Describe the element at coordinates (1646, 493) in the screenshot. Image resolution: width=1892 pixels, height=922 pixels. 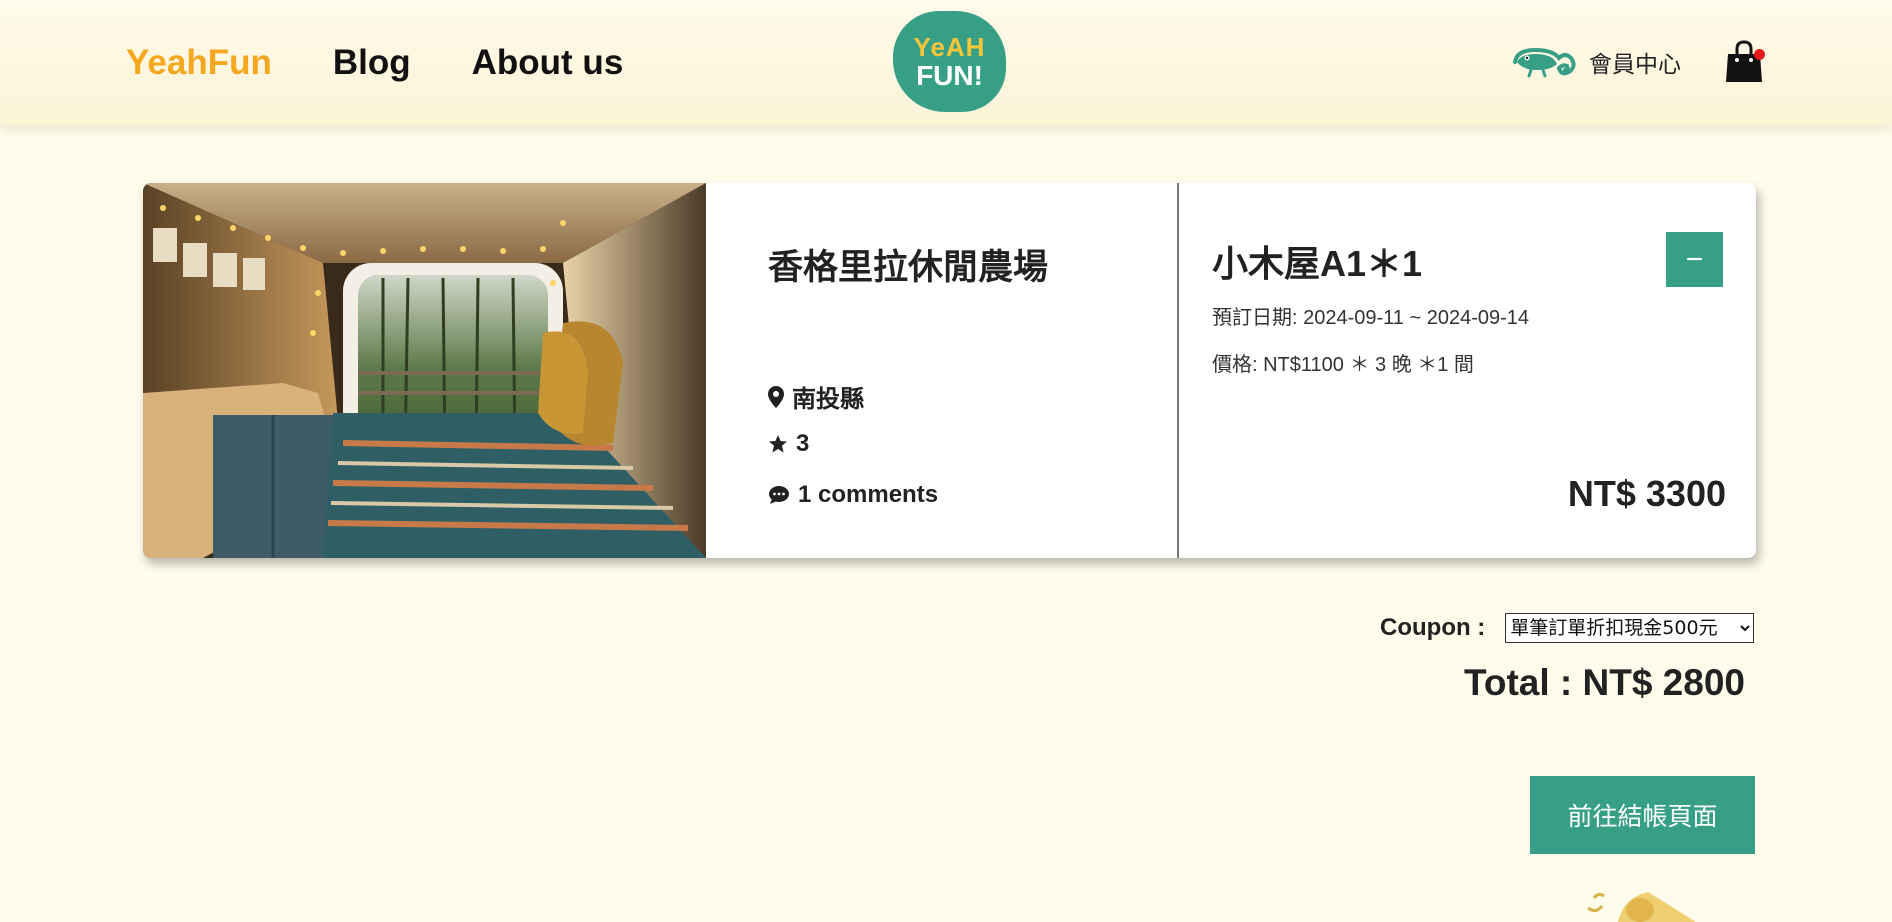
I see `item-subtotal: NT$ 3300` at that location.